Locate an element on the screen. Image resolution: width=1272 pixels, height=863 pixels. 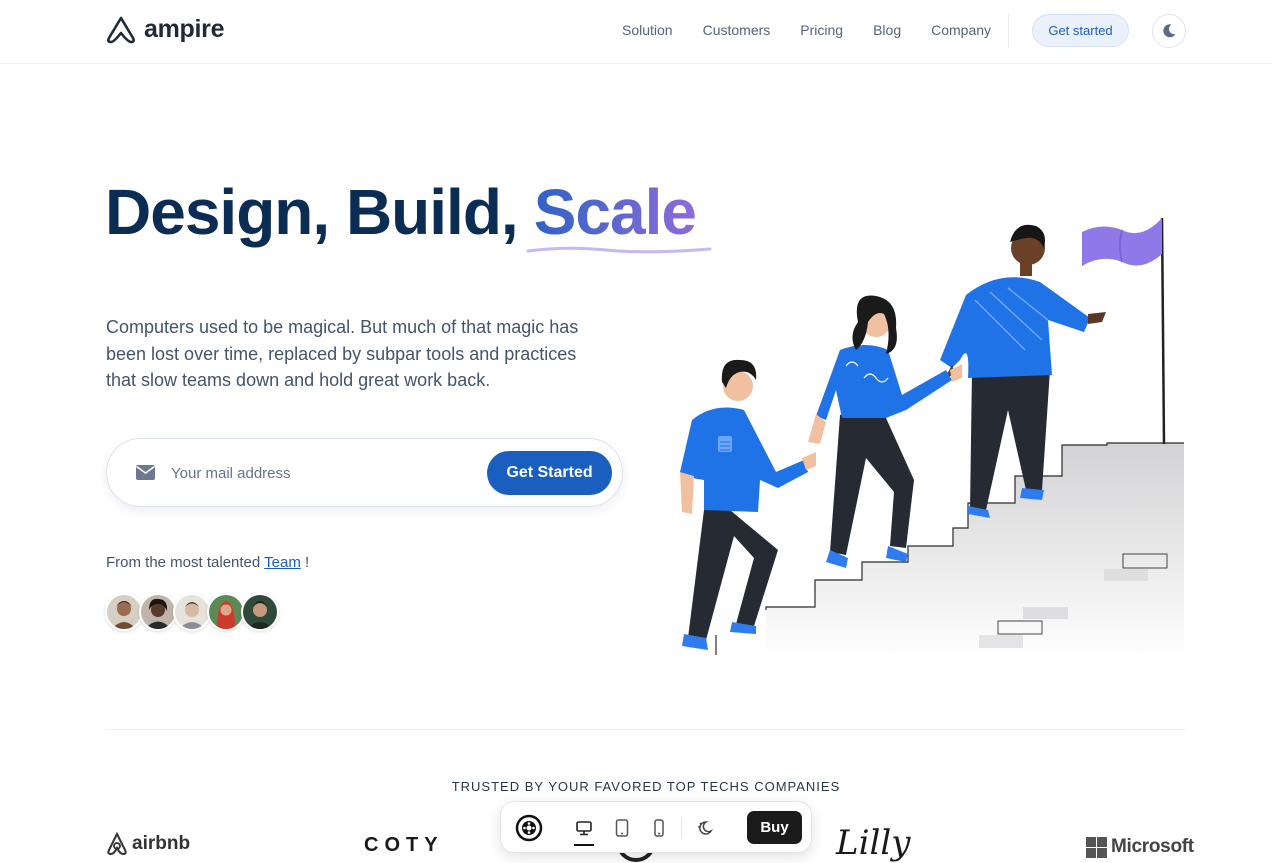
brand-name: ampire is located at coordinates (184, 29).